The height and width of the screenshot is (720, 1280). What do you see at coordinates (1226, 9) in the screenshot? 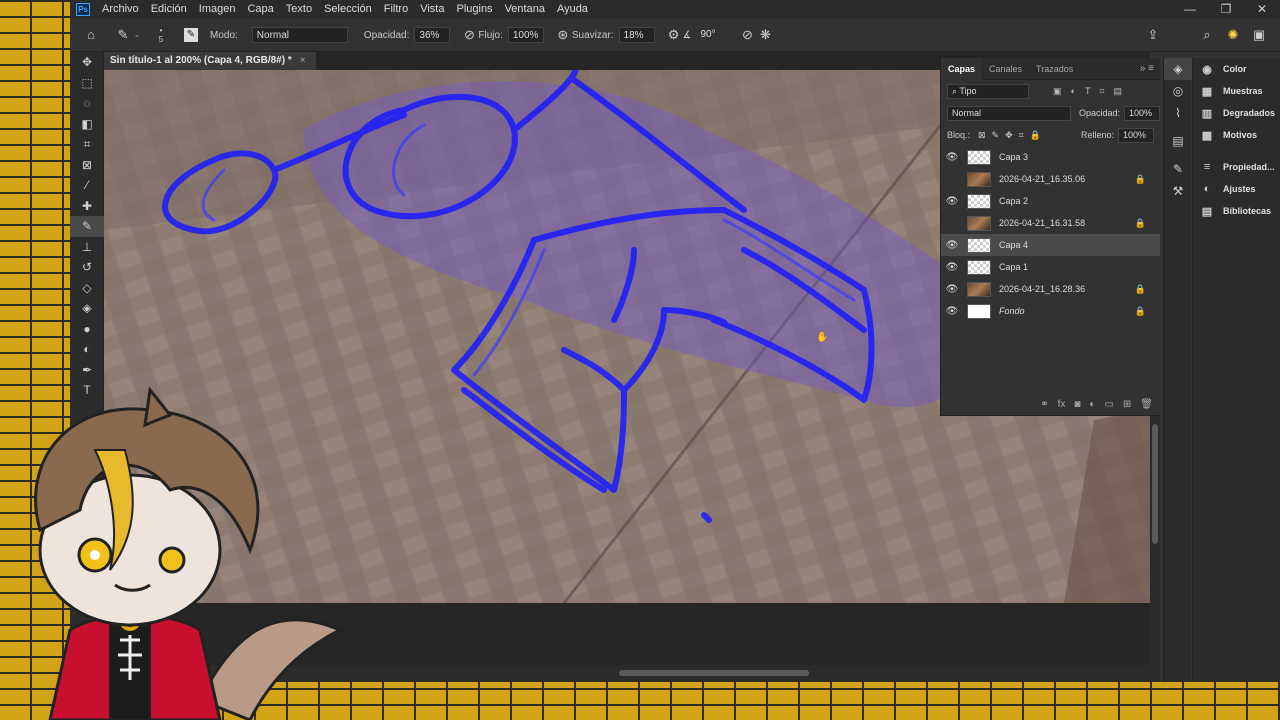
I see `restore-icon: ❐` at bounding box center [1226, 9].